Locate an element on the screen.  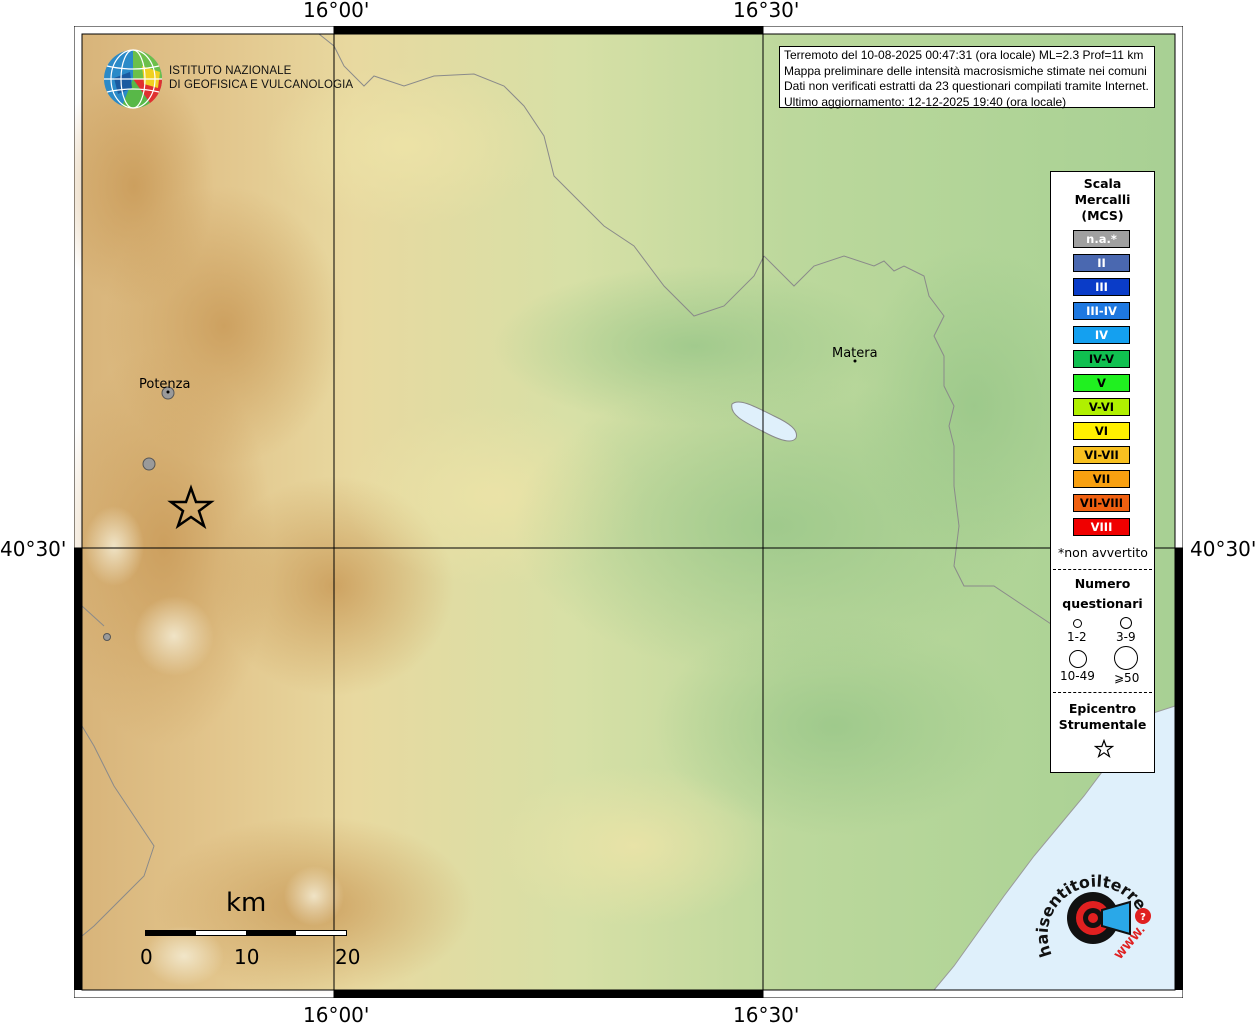
ingv-name-line1: ISTITUTO NAZIONALE is located at coordinates (230, 71).